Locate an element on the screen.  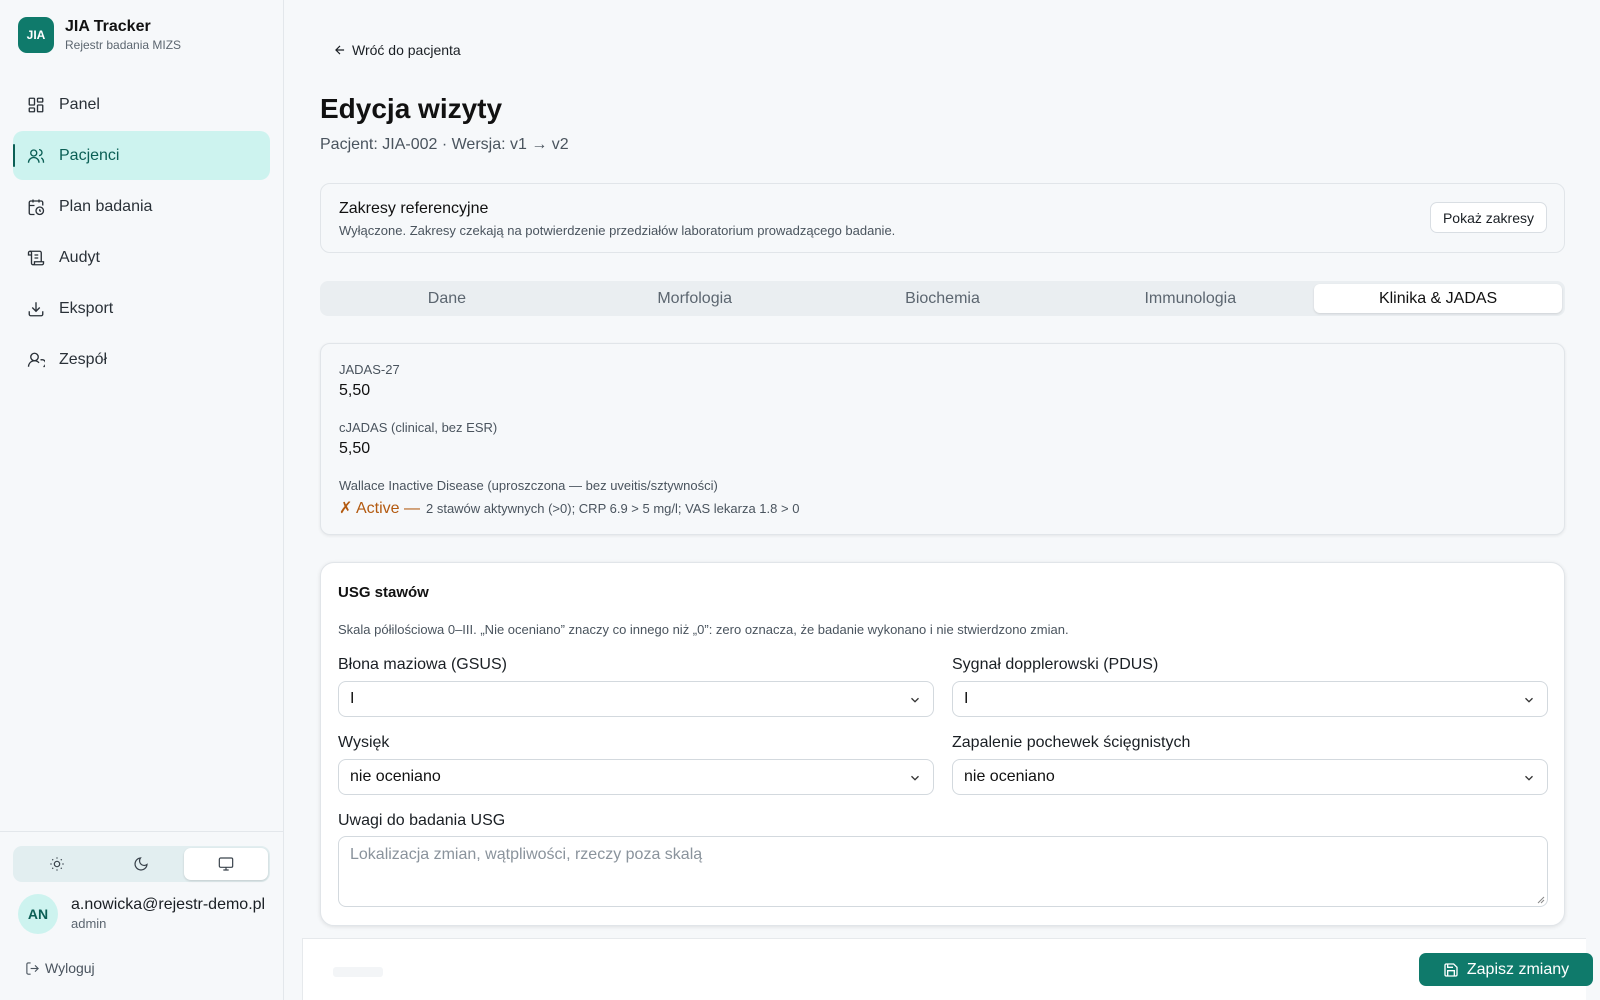
effusion-select: nie oceniano is located at coordinates (636, 777).